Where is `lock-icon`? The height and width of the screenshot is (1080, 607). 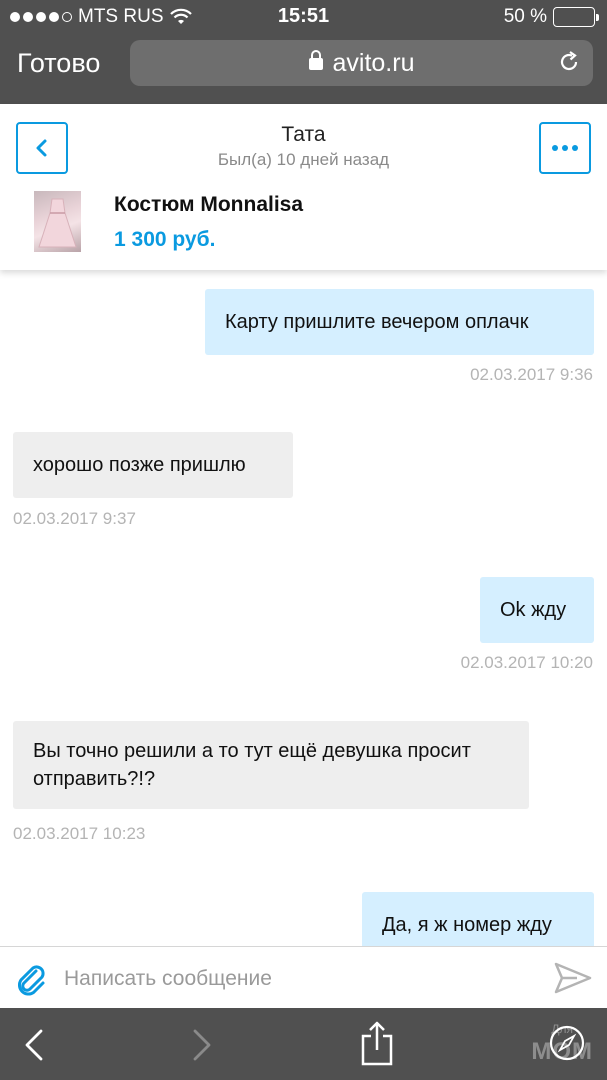 lock-icon is located at coordinates (315, 60).